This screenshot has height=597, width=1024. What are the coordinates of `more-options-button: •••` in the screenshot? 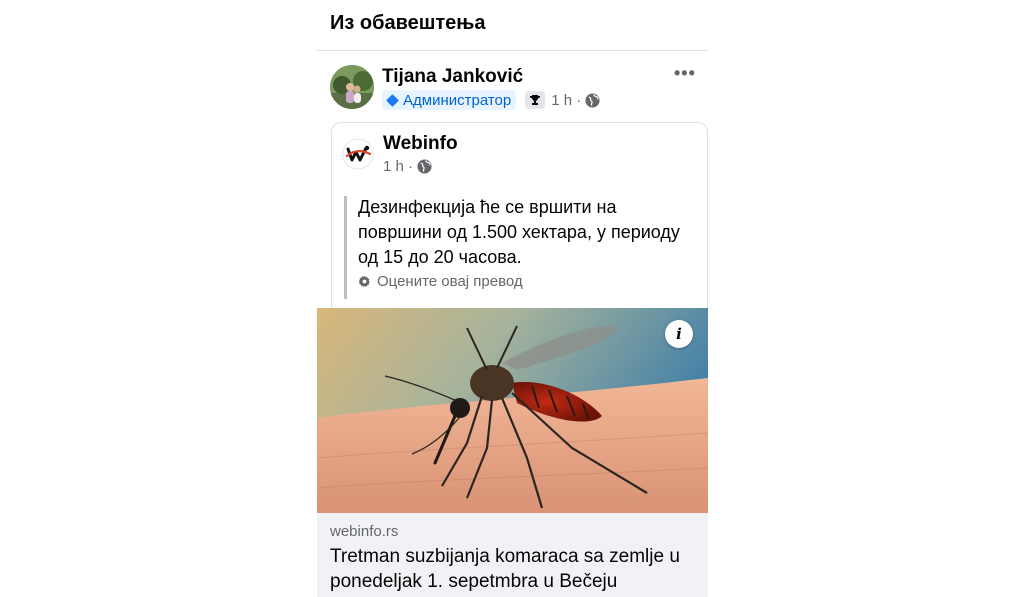 It's located at (685, 73).